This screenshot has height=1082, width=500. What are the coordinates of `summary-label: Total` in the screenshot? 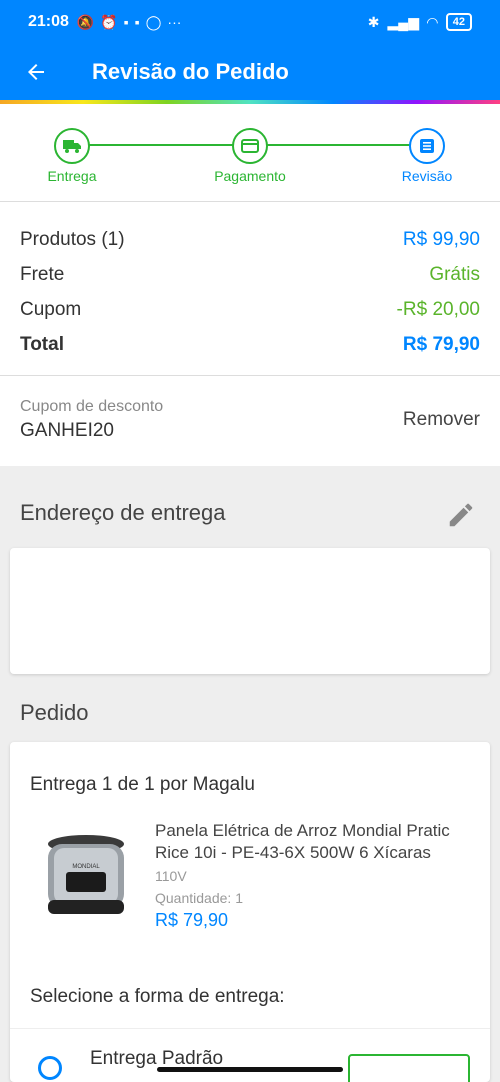 It's located at (42, 344).